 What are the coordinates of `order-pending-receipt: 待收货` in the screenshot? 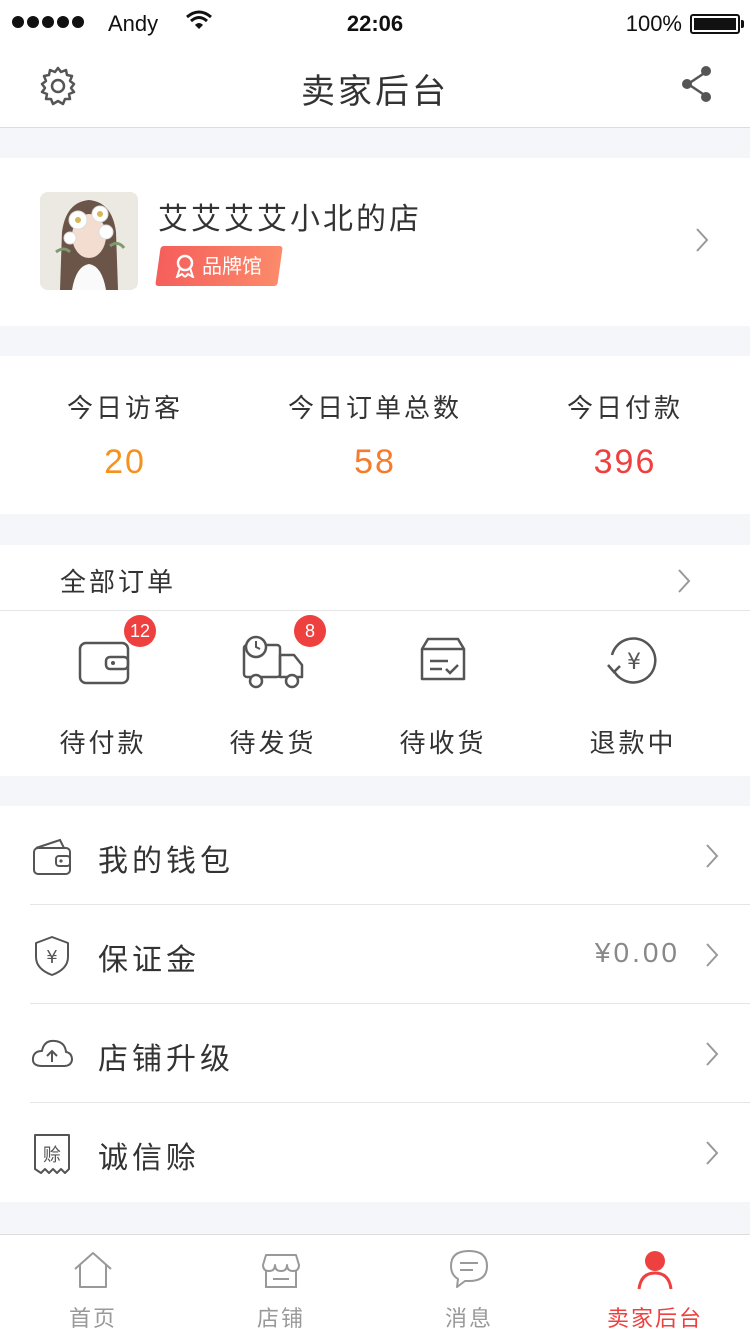 It's located at (443, 692).